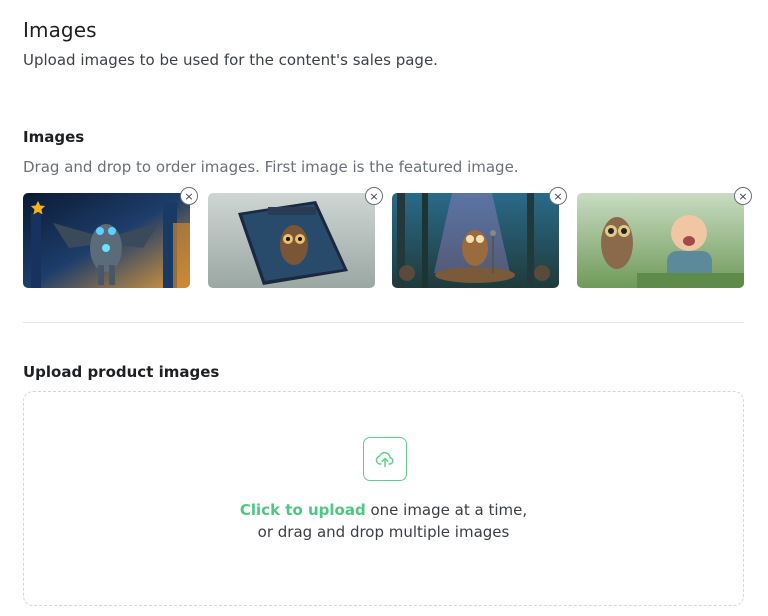 The width and height of the screenshot is (768, 616). I want to click on image-thumbnail-owl-keeping-book: ×, so click(295, 237).